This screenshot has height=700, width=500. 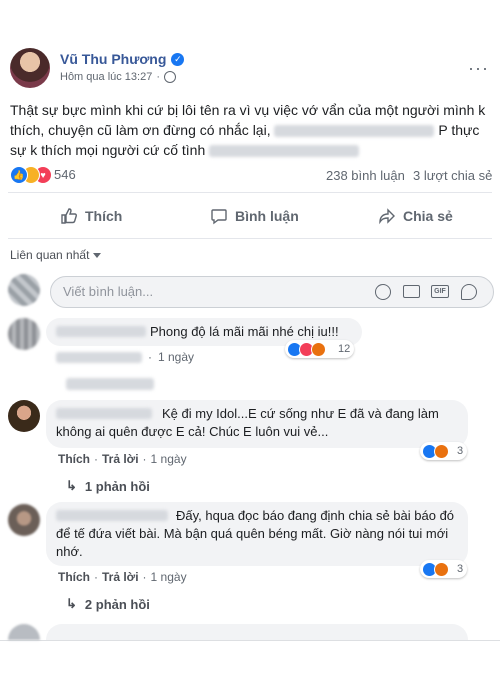 I want to click on more-icon: ···, so click(x=478, y=68).